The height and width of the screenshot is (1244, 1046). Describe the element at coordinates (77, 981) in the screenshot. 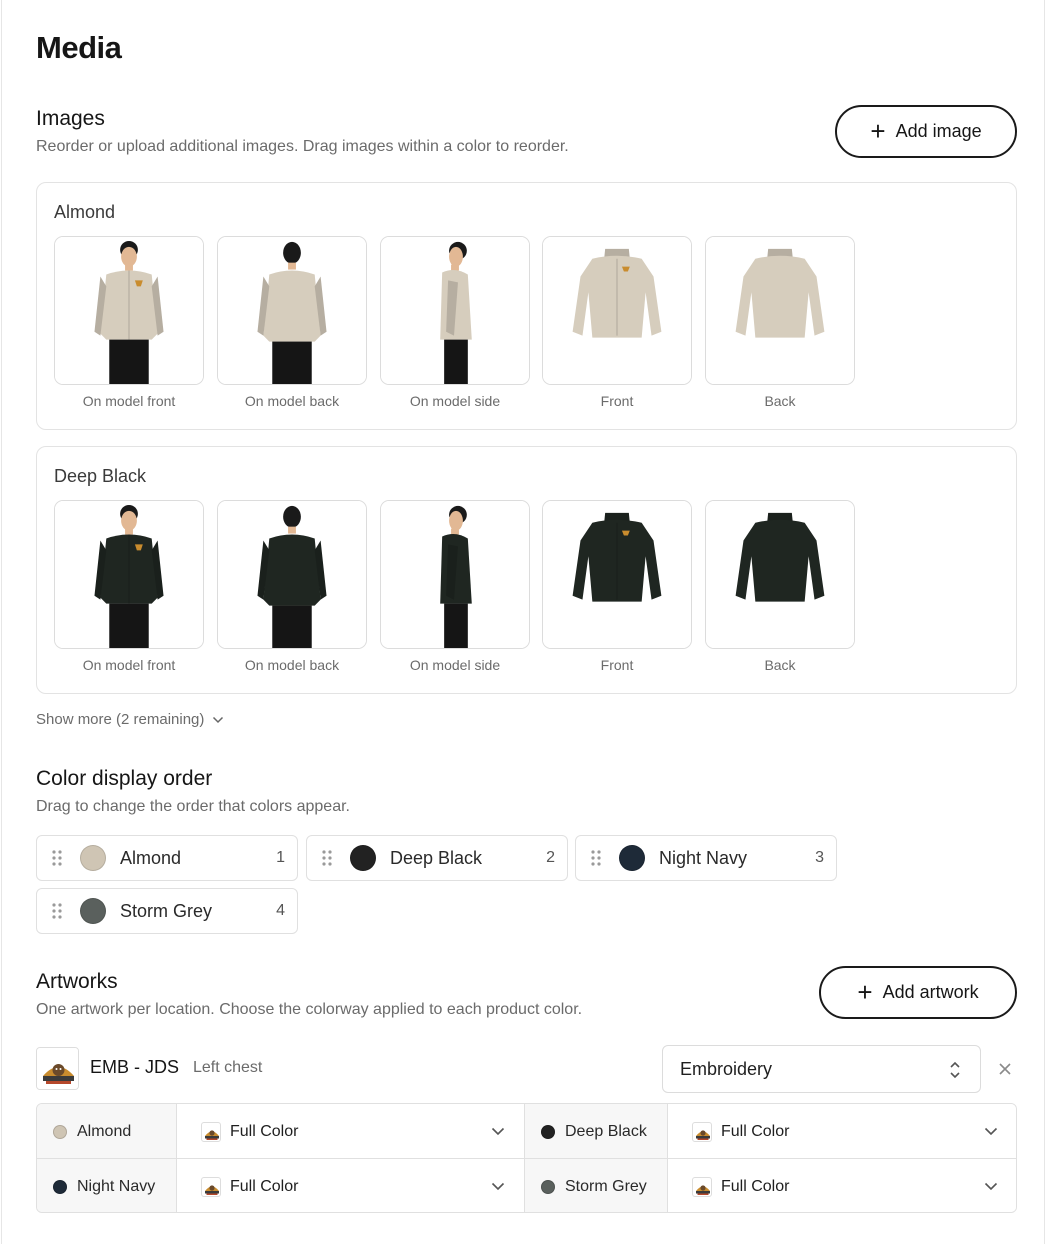

I see `artworks-title: Artworks` at that location.